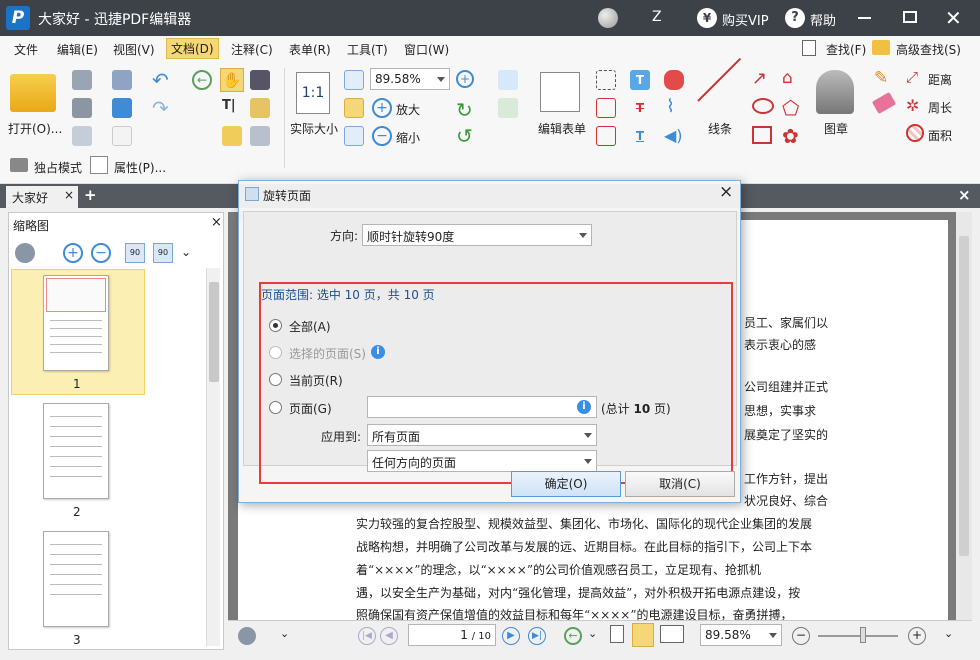 The height and width of the screenshot is (660, 980). Describe the element at coordinates (410, 79) in the screenshot. I see `zoom-select: 89.58%` at that location.